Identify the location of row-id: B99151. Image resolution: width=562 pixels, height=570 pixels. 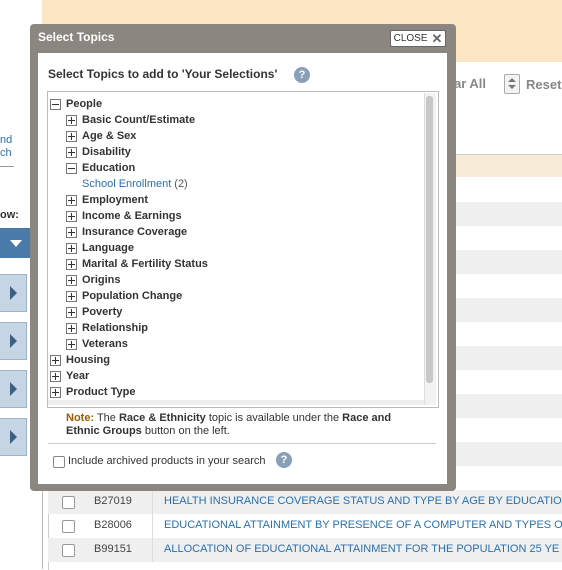
(113, 549).